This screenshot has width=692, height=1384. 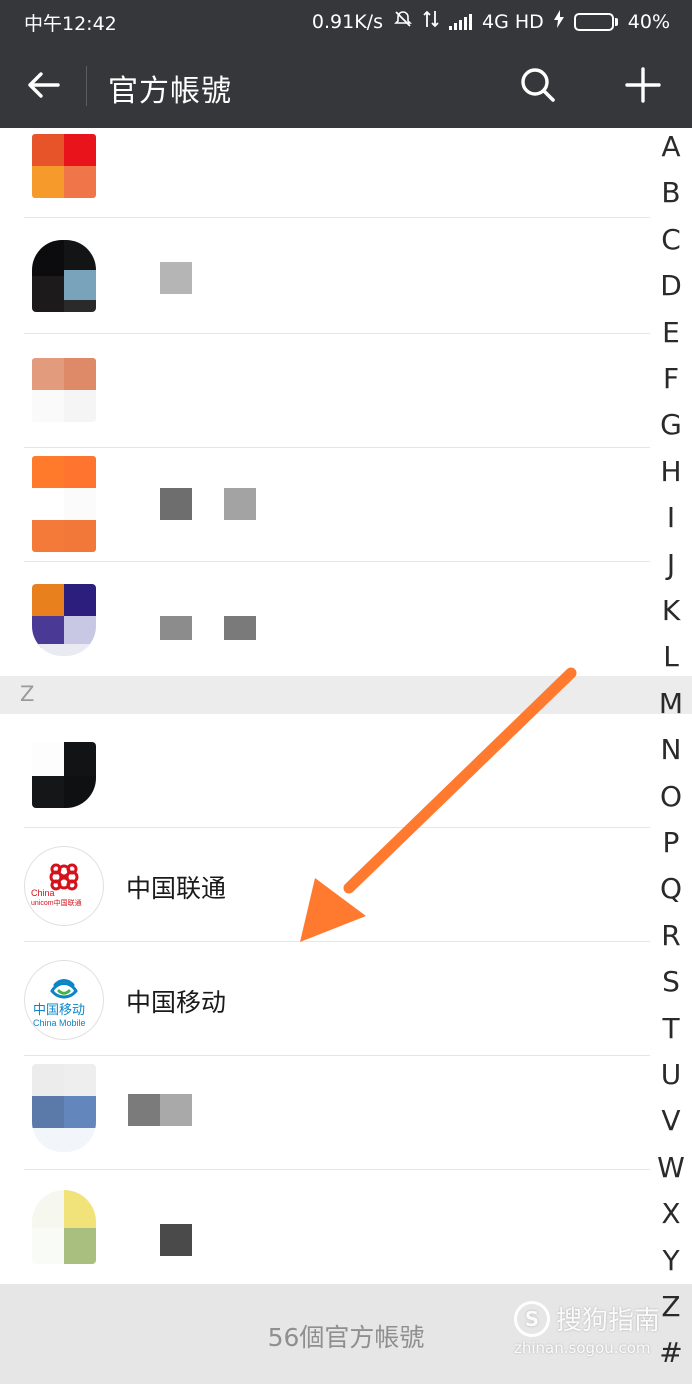 What do you see at coordinates (671, 285) in the screenshot?
I see `index-letter: D` at bounding box center [671, 285].